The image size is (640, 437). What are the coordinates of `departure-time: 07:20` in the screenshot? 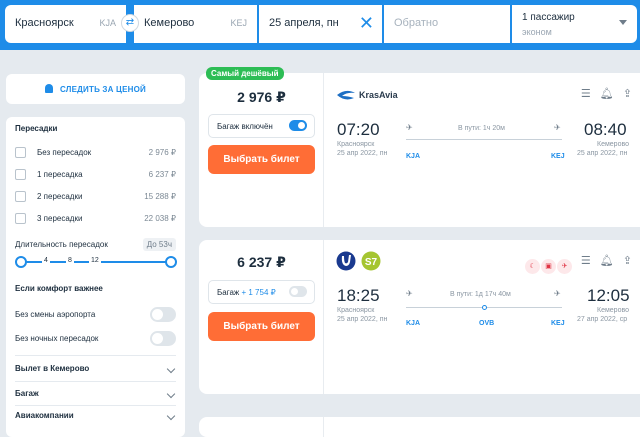 It's located at (358, 129).